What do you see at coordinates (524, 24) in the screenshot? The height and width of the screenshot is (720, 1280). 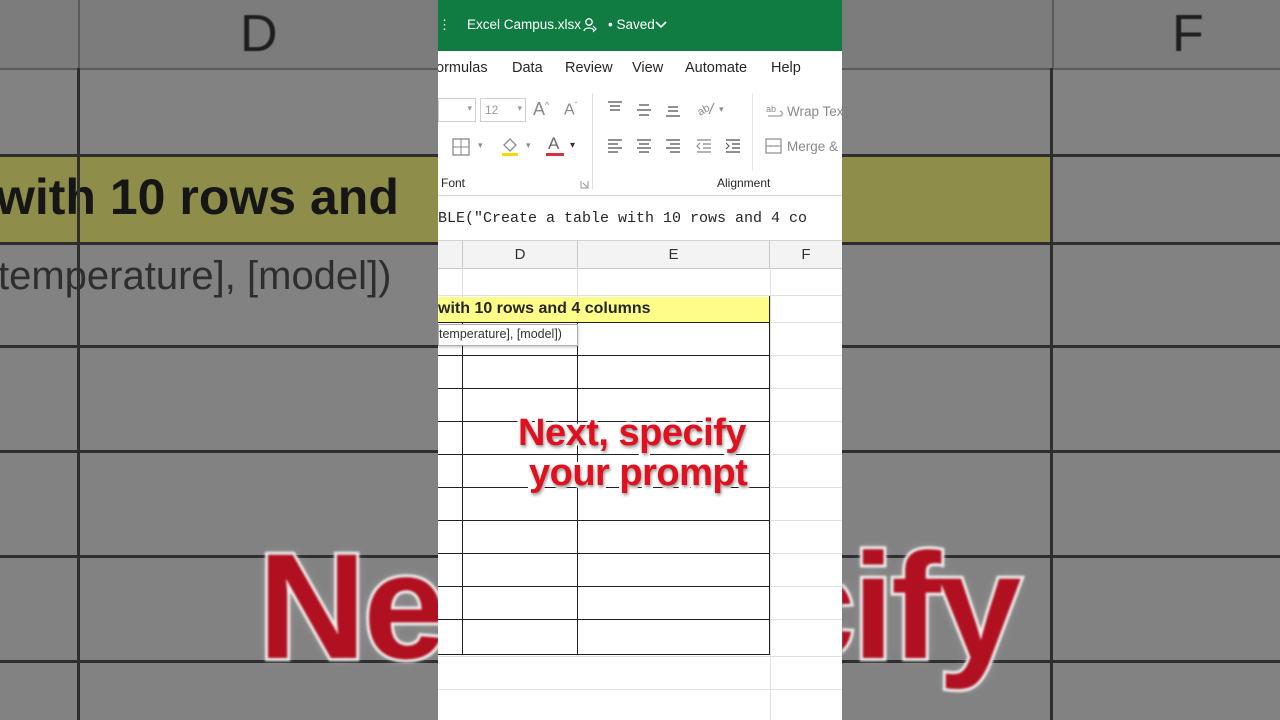 I see `file-name: Excel Campus.xlsx` at bounding box center [524, 24].